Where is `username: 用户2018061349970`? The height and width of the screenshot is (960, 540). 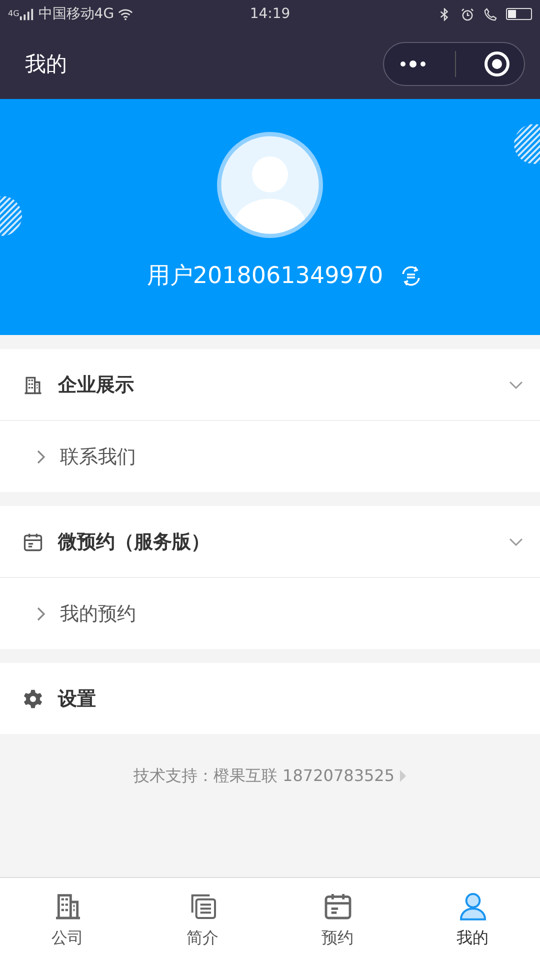
username: 用户2018061349970 is located at coordinates (265, 276).